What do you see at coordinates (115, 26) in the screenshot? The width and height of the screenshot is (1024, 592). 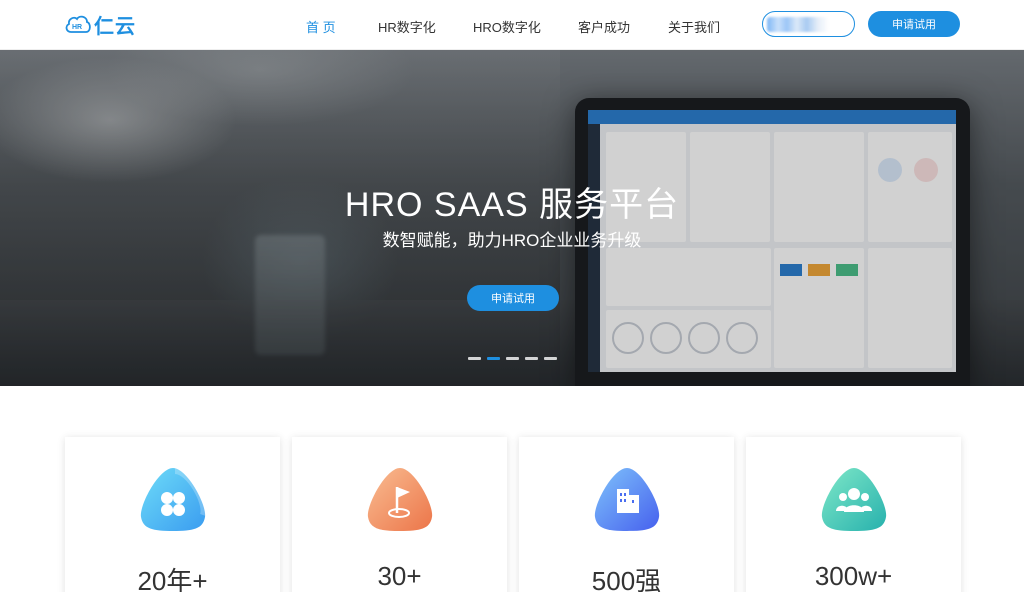 I see `logo-text: 仁云` at bounding box center [115, 26].